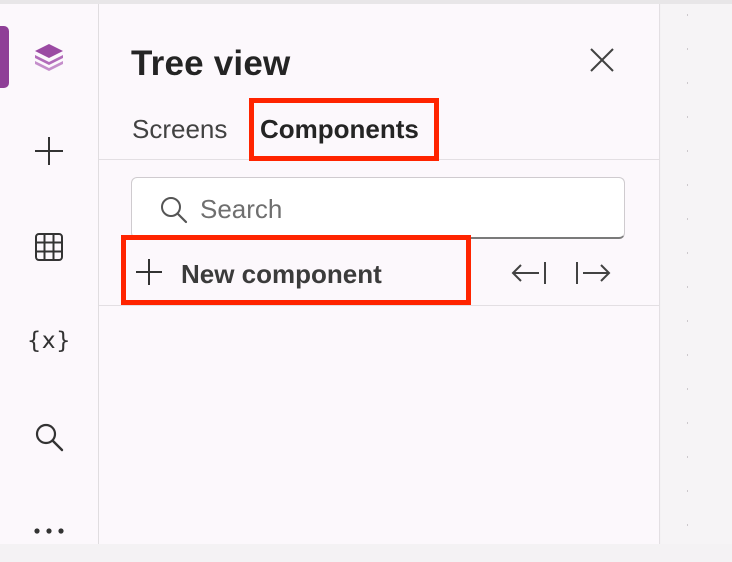 The width and height of the screenshot is (732, 562). What do you see at coordinates (379, 305) in the screenshot?
I see `list-divider` at bounding box center [379, 305].